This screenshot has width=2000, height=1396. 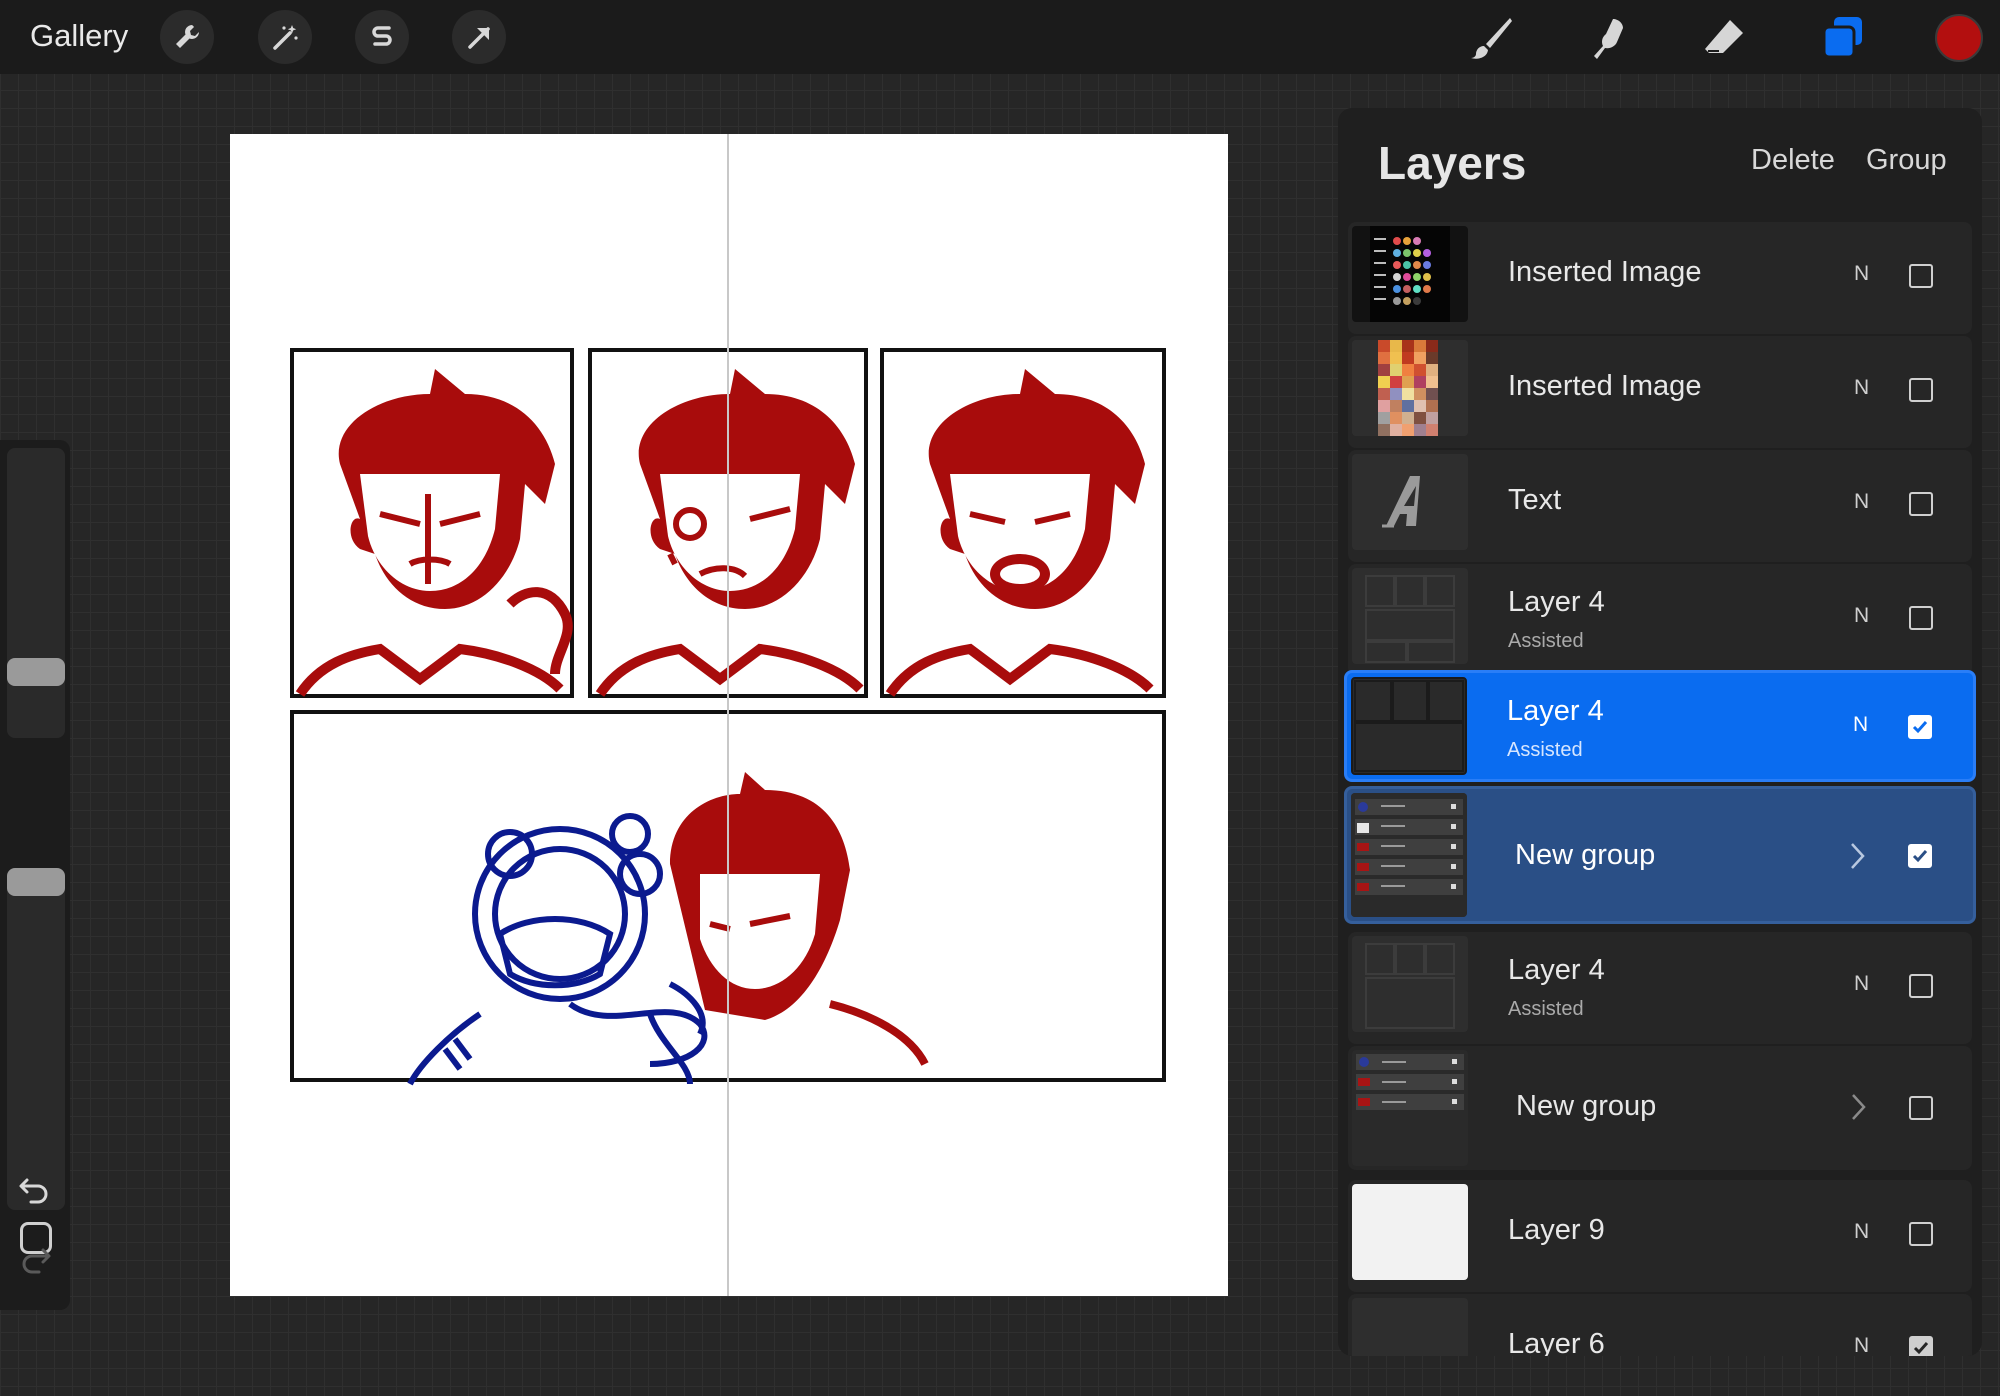 What do you see at coordinates (35, 1190) in the screenshot?
I see `undo-icon` at bounding box center [35, 1190].